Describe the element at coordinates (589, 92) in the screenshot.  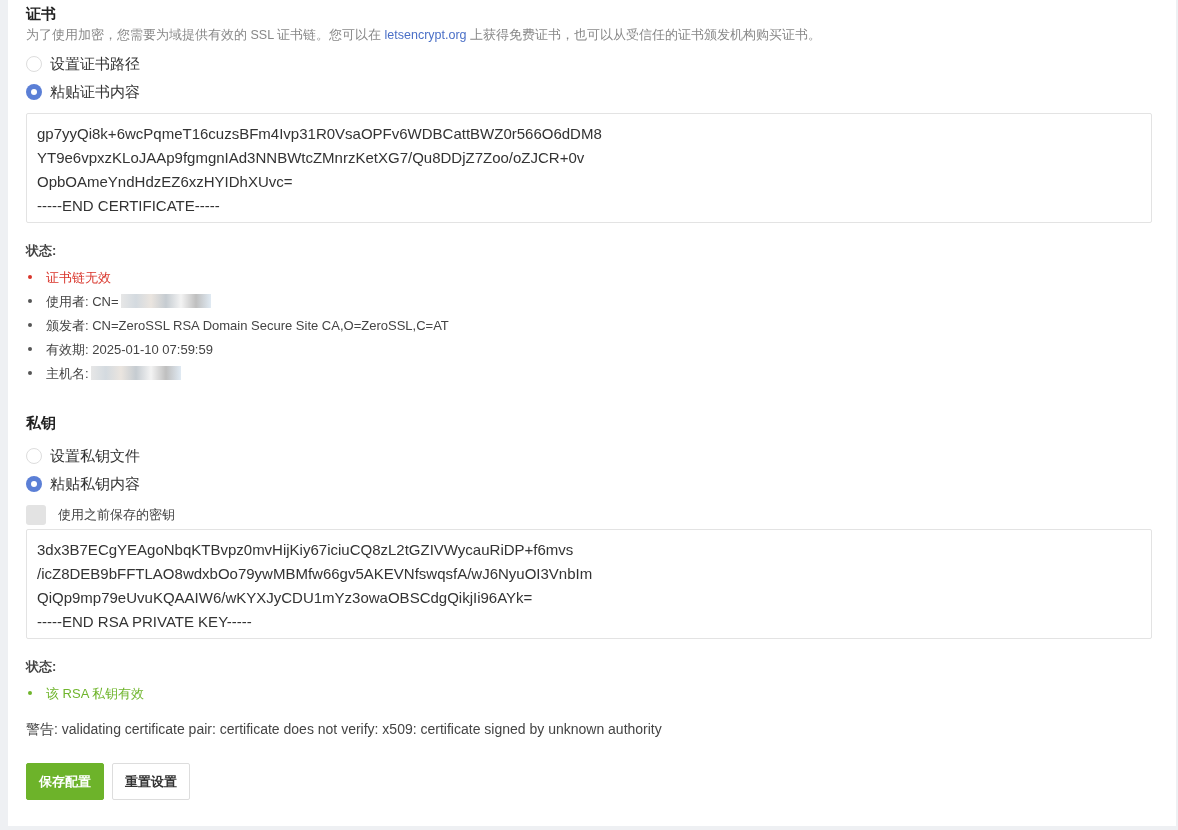
I see `radio-option: 粘贴证书内容` at that location.